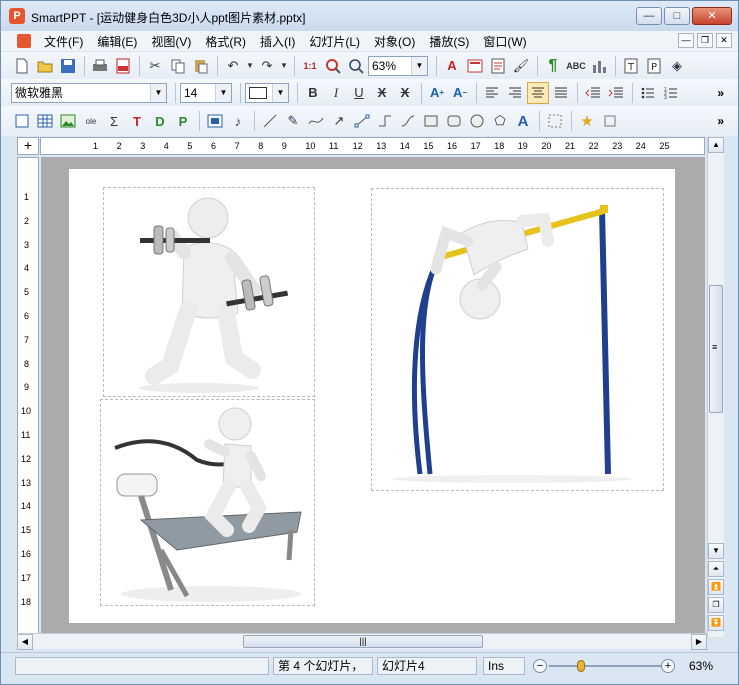  I want to click on next-slide-button: ⏬, so click(716, 623).